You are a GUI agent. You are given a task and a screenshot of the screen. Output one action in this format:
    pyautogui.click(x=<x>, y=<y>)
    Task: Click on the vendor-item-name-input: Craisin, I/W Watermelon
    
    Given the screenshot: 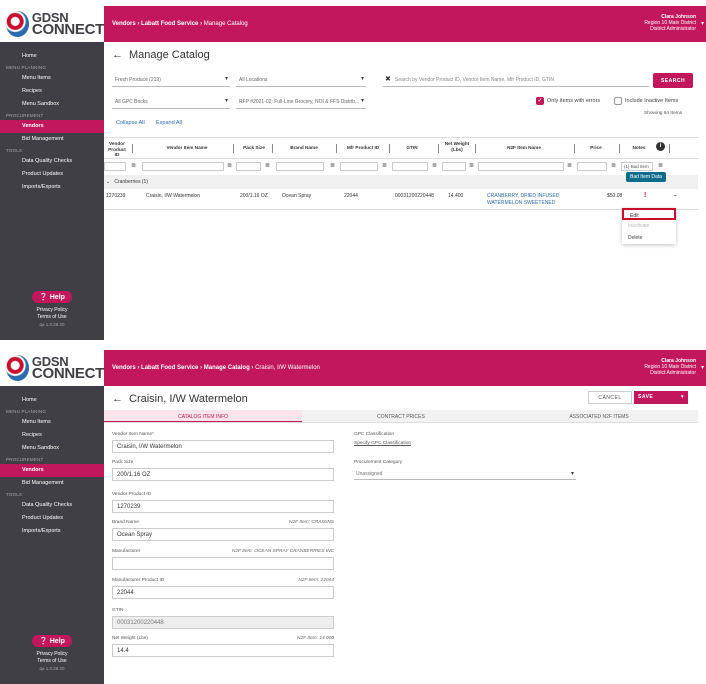 What is the action you would take?
    pyautogui.click(x=223, y=446)
    